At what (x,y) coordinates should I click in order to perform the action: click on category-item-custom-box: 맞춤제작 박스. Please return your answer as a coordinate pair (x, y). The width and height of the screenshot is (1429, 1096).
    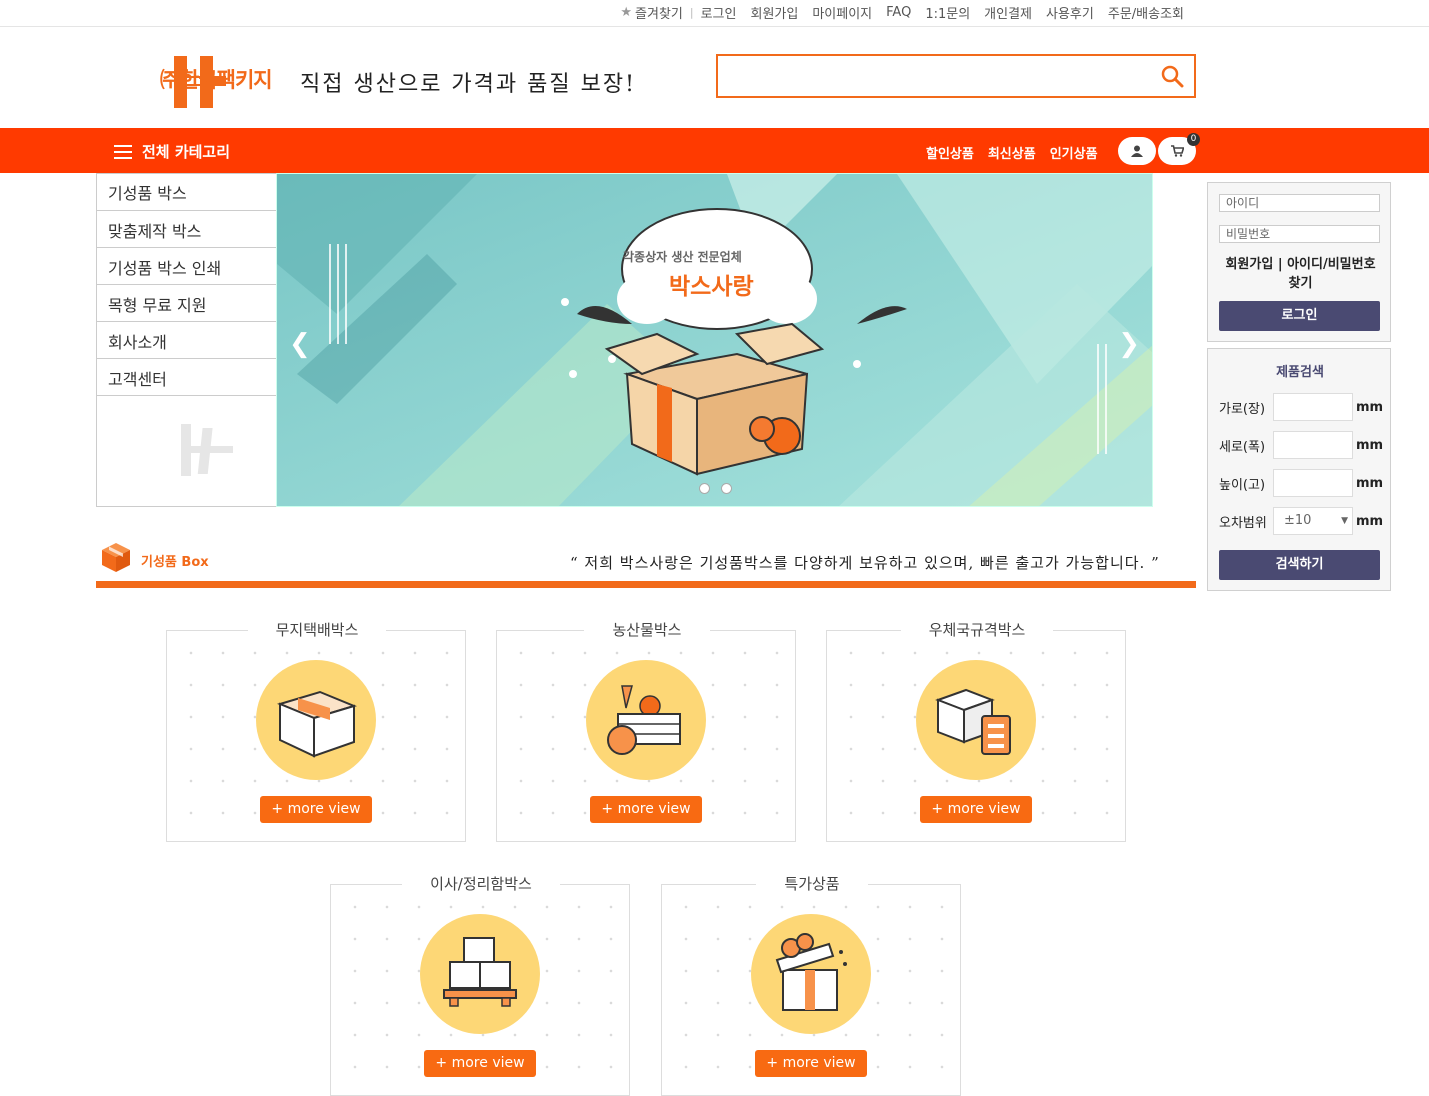
    Looking at the image, I should click on (186, 229).